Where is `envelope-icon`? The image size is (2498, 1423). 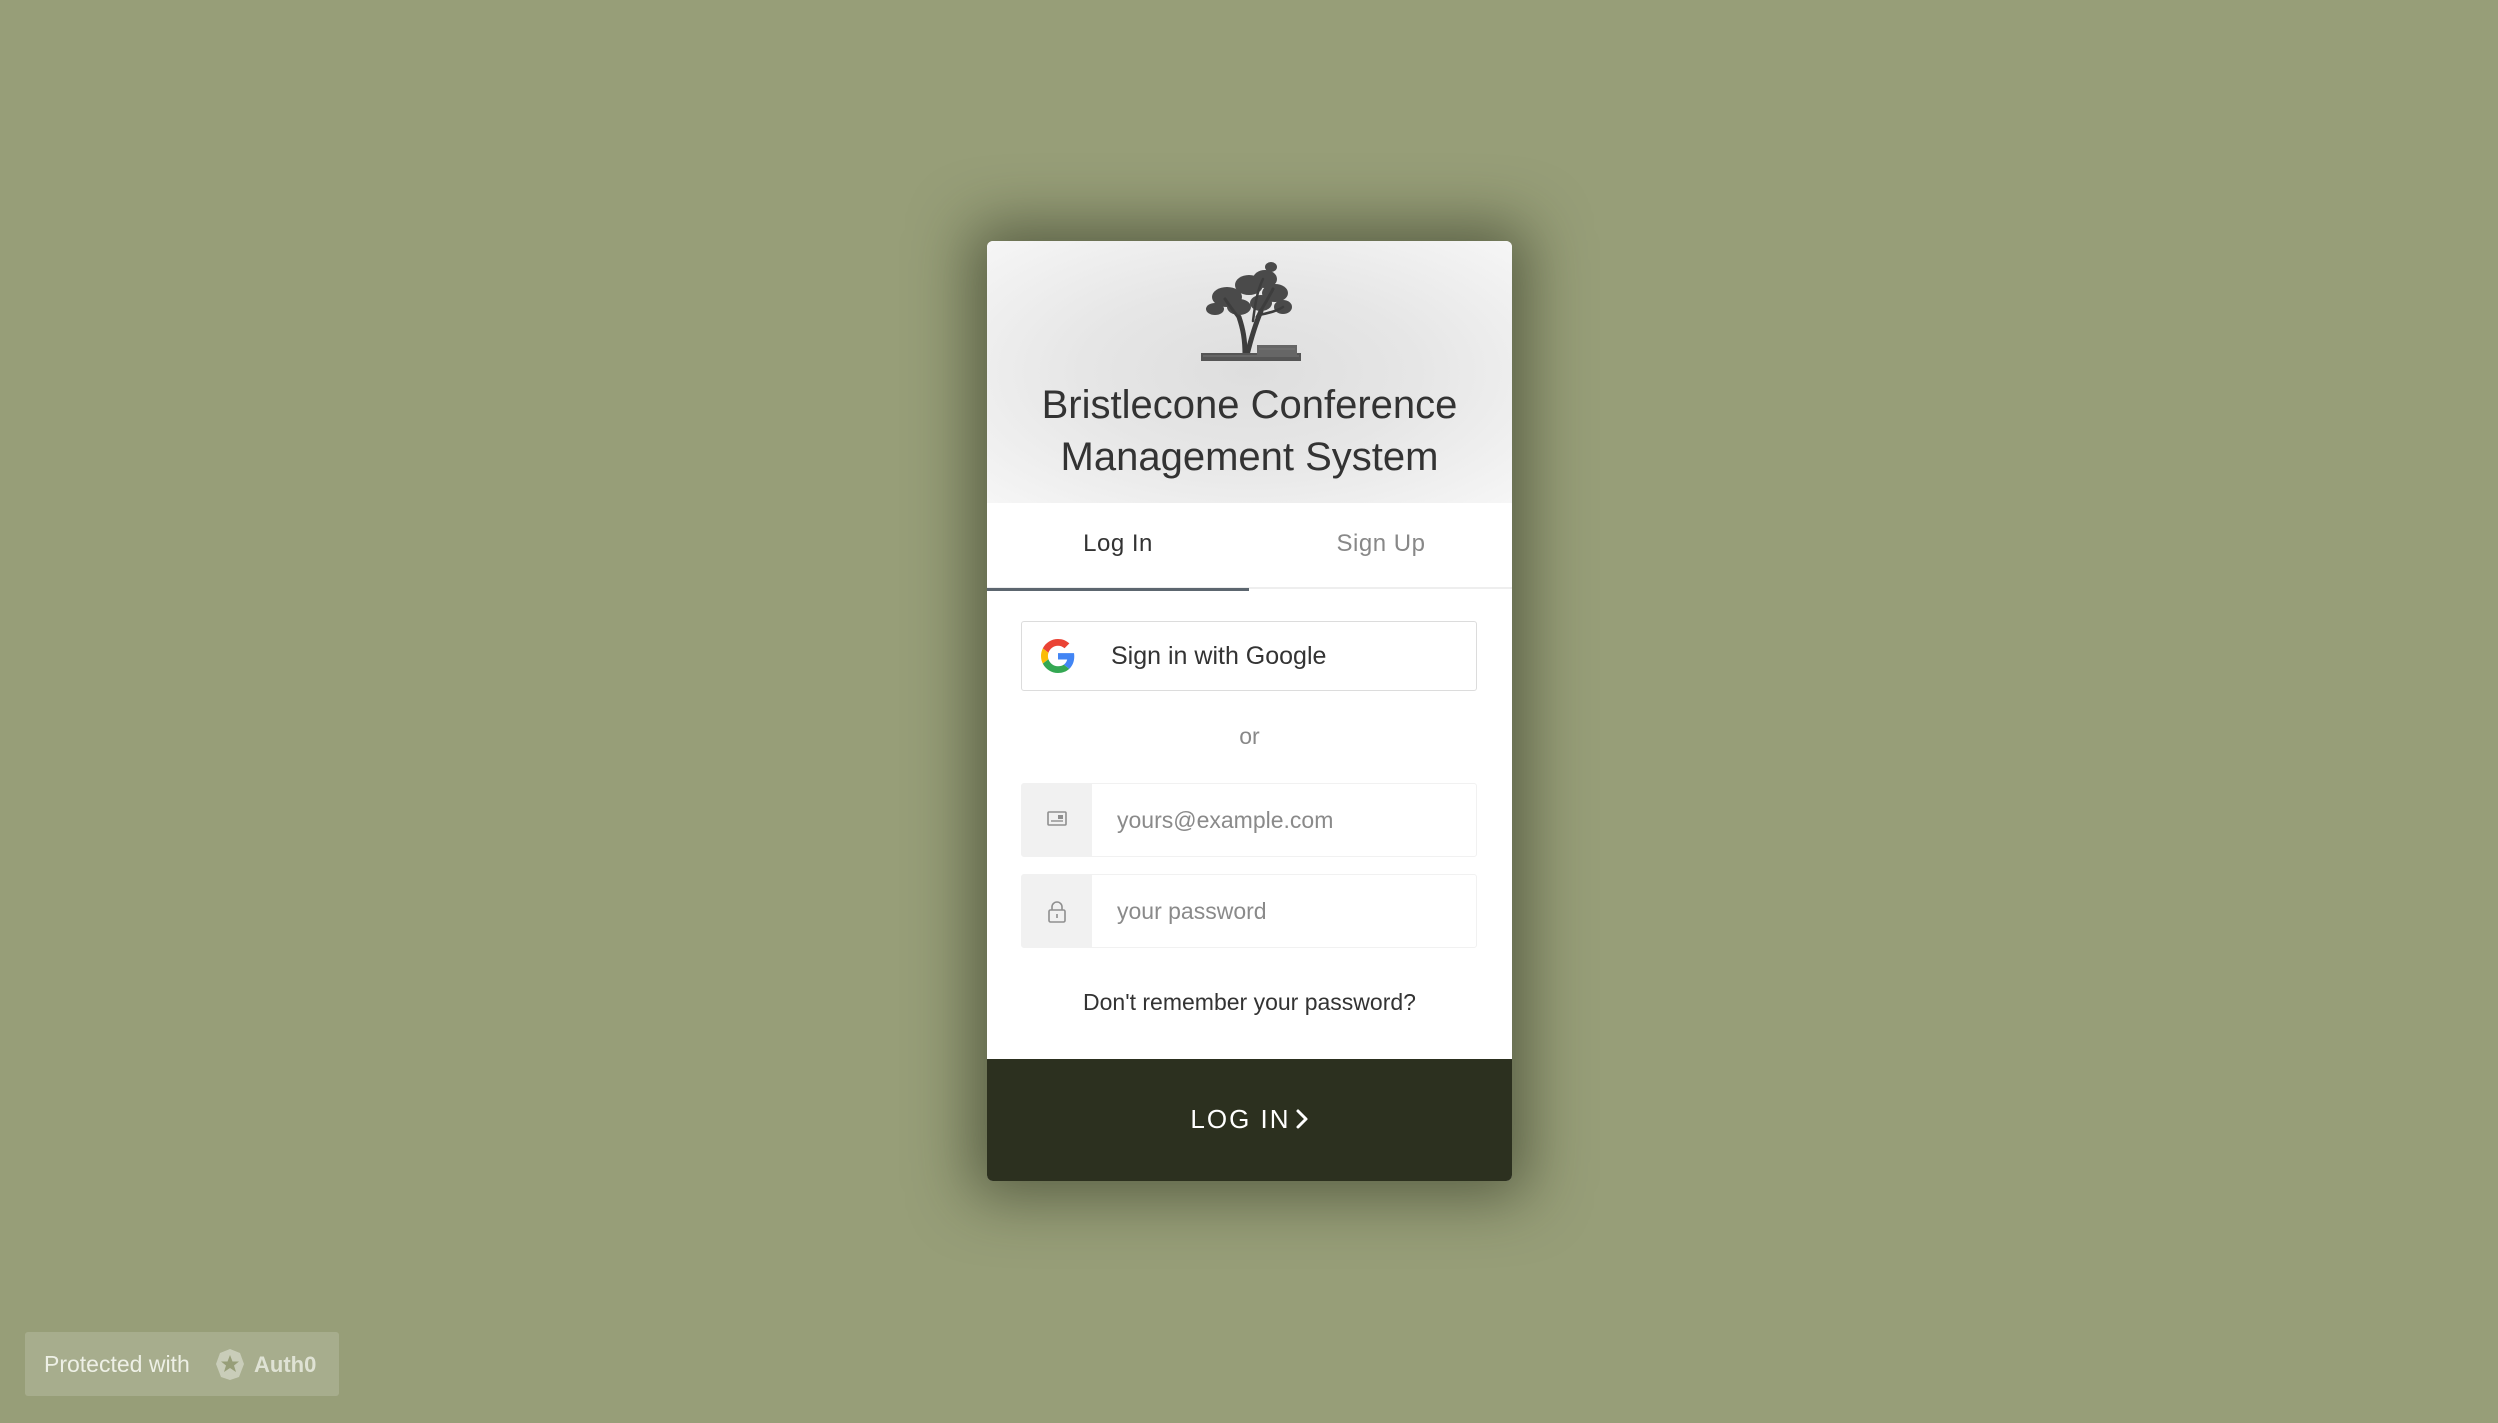 envelope-icon is located at coordinates (1057, 818).